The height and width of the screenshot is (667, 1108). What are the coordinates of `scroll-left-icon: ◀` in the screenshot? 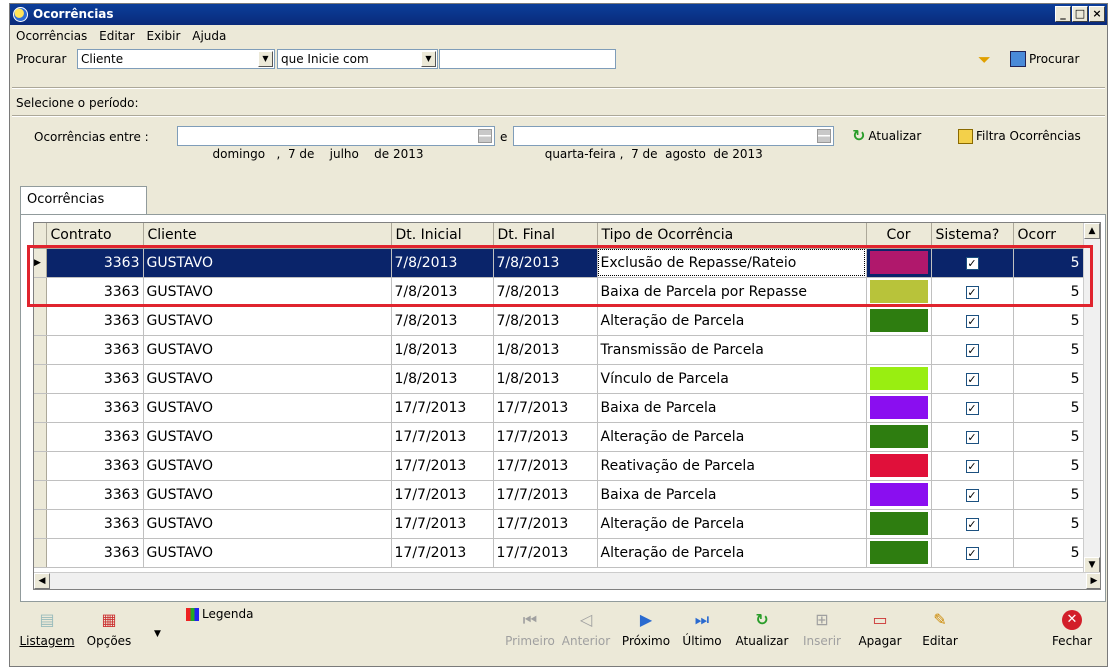 It's located at (42, 581).